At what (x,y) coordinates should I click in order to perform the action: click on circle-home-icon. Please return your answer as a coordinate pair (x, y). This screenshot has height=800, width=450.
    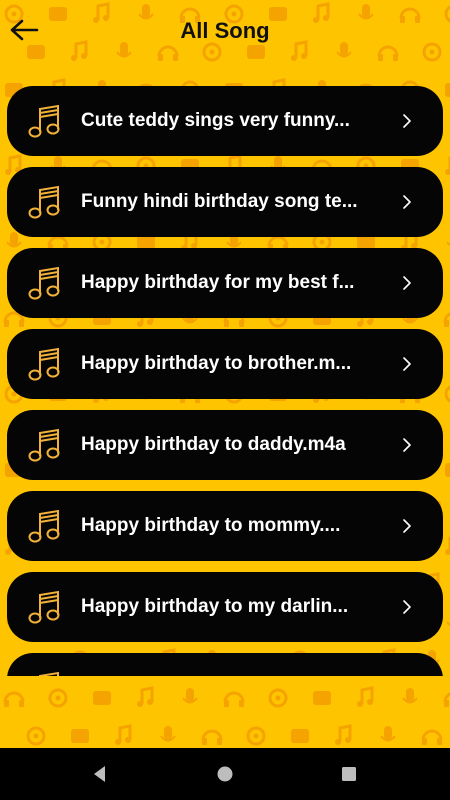
    Looking at the image, I should click on (225, 774).